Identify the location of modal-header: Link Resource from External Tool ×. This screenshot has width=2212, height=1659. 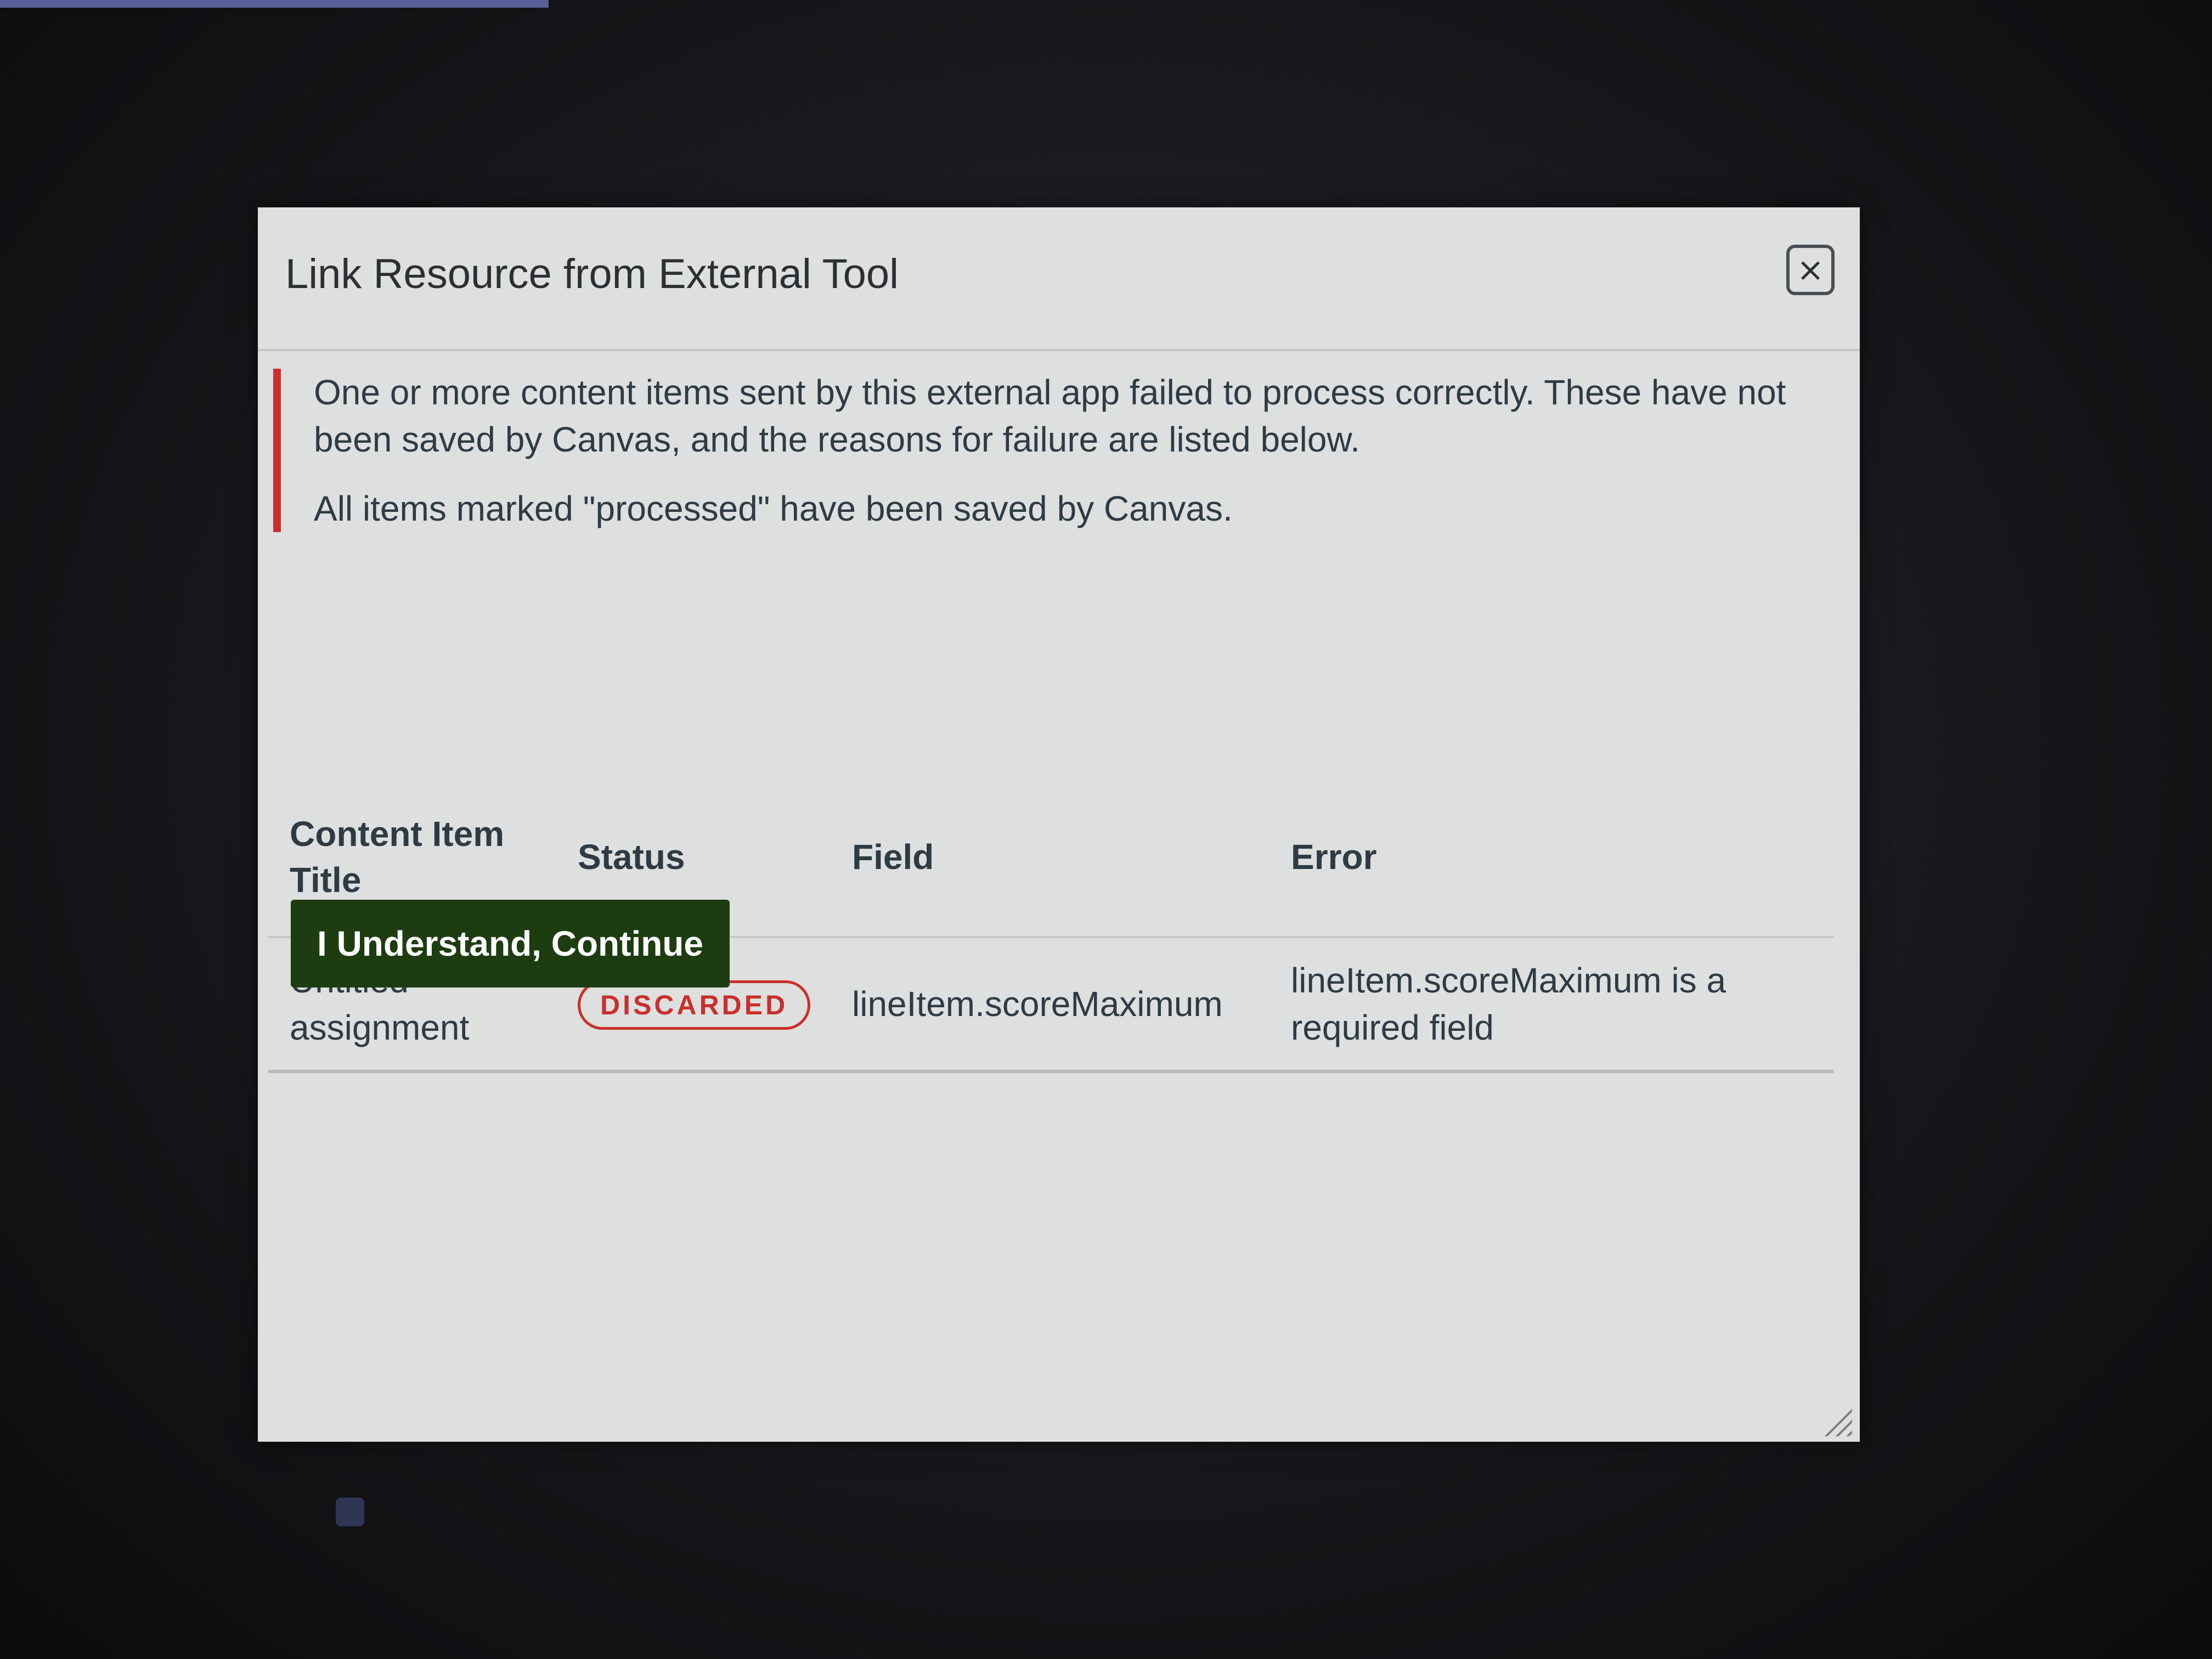
(1059, 279).